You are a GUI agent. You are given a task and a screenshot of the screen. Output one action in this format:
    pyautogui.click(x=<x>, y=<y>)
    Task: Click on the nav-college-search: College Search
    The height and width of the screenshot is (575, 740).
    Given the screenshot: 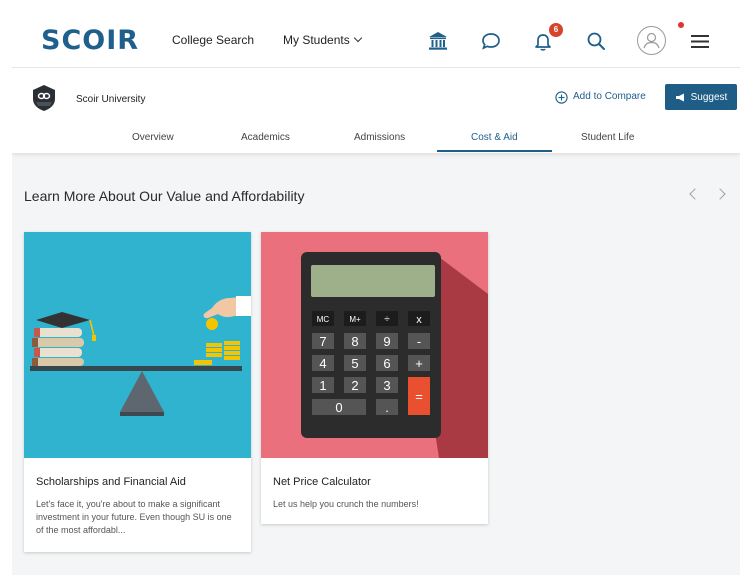 What is the action you would take?
    pyautogui.click(x=213, y=40)
    